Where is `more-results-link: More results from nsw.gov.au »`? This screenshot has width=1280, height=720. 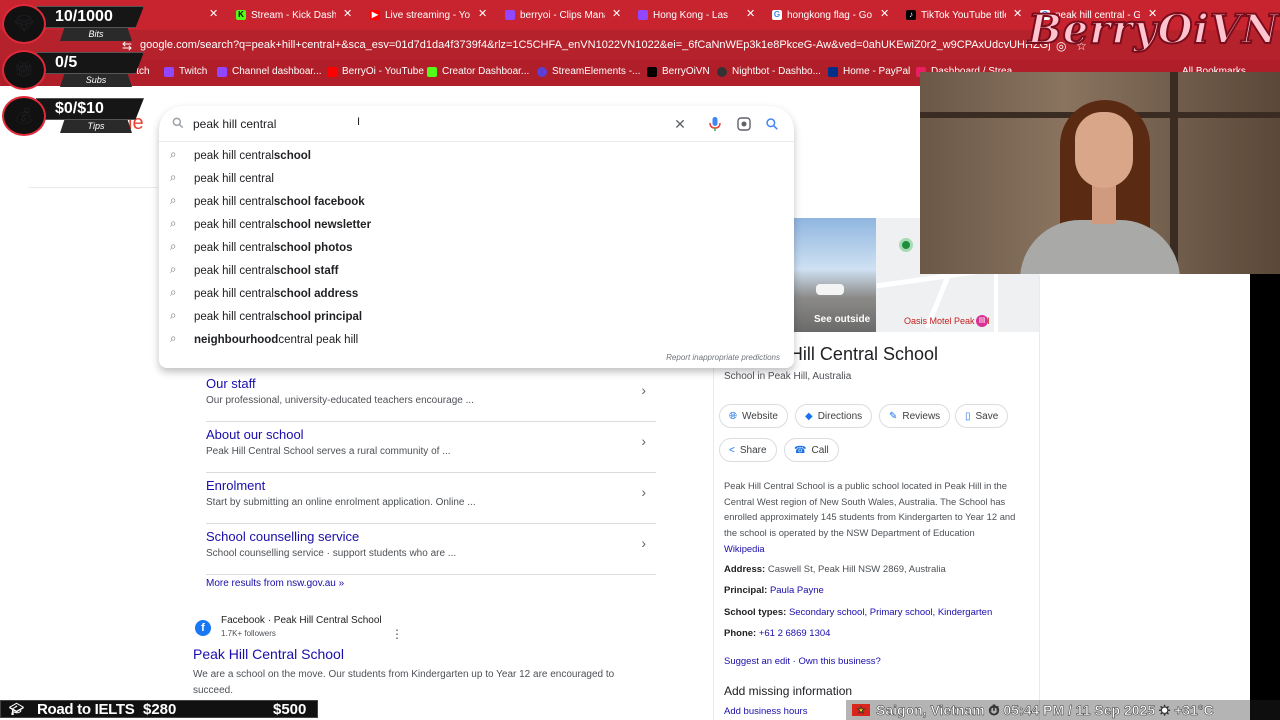
more-results-link: More results from nsw.gov.au » is located at coordinates (275, 583).